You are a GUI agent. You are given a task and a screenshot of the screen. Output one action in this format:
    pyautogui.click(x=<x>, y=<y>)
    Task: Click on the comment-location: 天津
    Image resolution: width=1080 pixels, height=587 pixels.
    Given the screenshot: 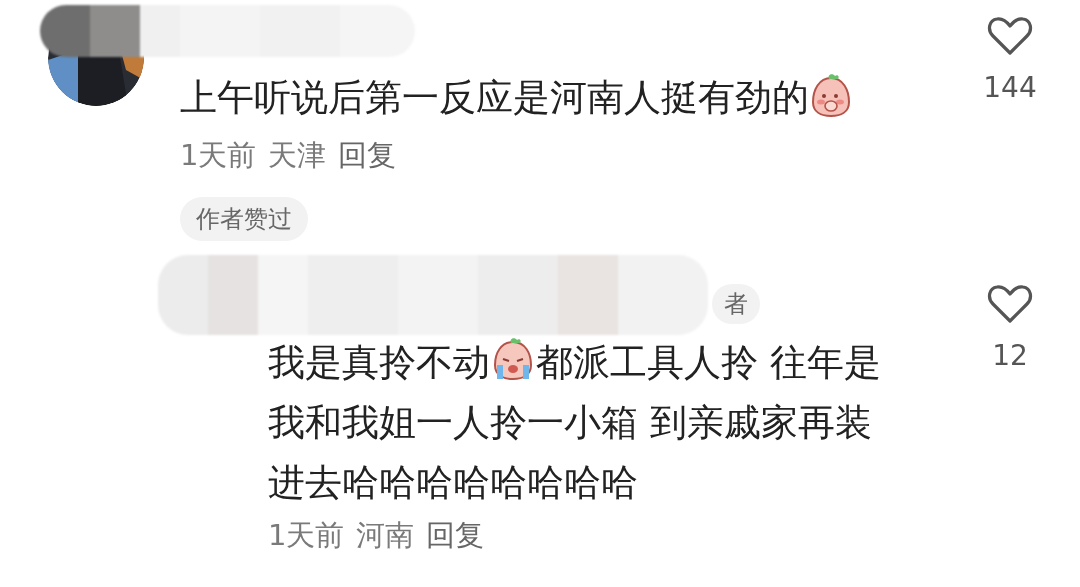 What is the action you would take?
    pyautogui.click(x=297, y=155)
    